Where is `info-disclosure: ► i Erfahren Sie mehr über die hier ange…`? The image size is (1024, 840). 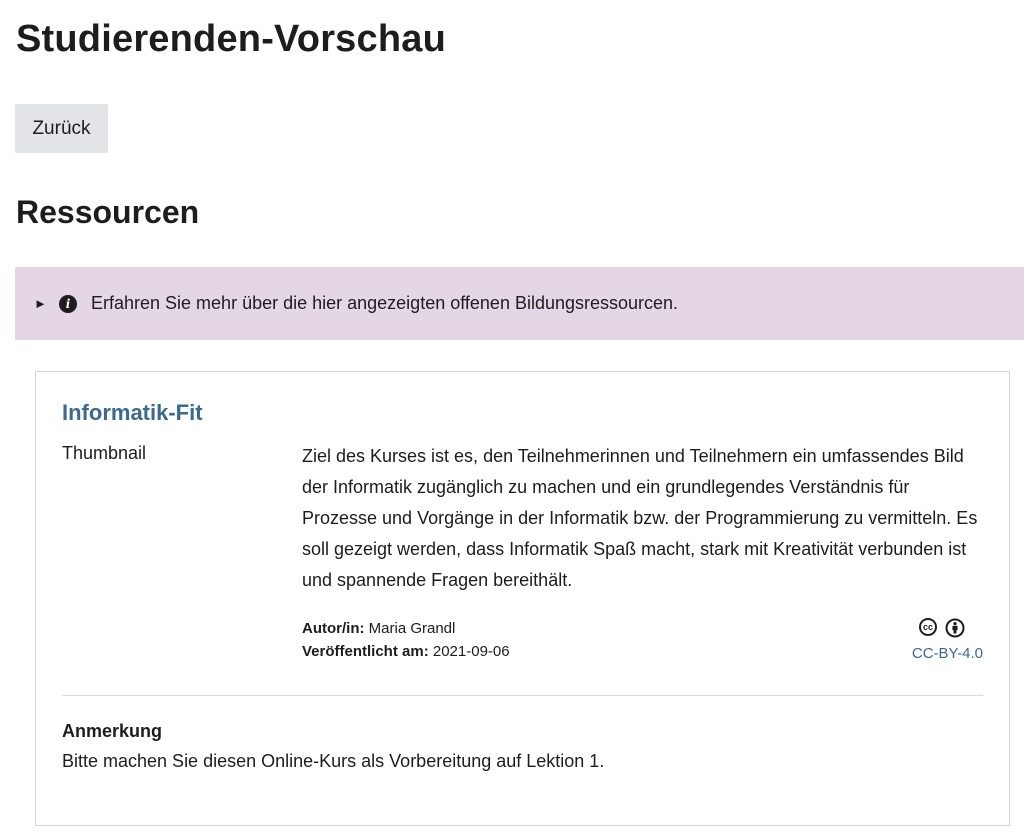 info-disclosure: ► i Erfahren Sie mehr über die hier ange… is located at coordinates (519, 303).